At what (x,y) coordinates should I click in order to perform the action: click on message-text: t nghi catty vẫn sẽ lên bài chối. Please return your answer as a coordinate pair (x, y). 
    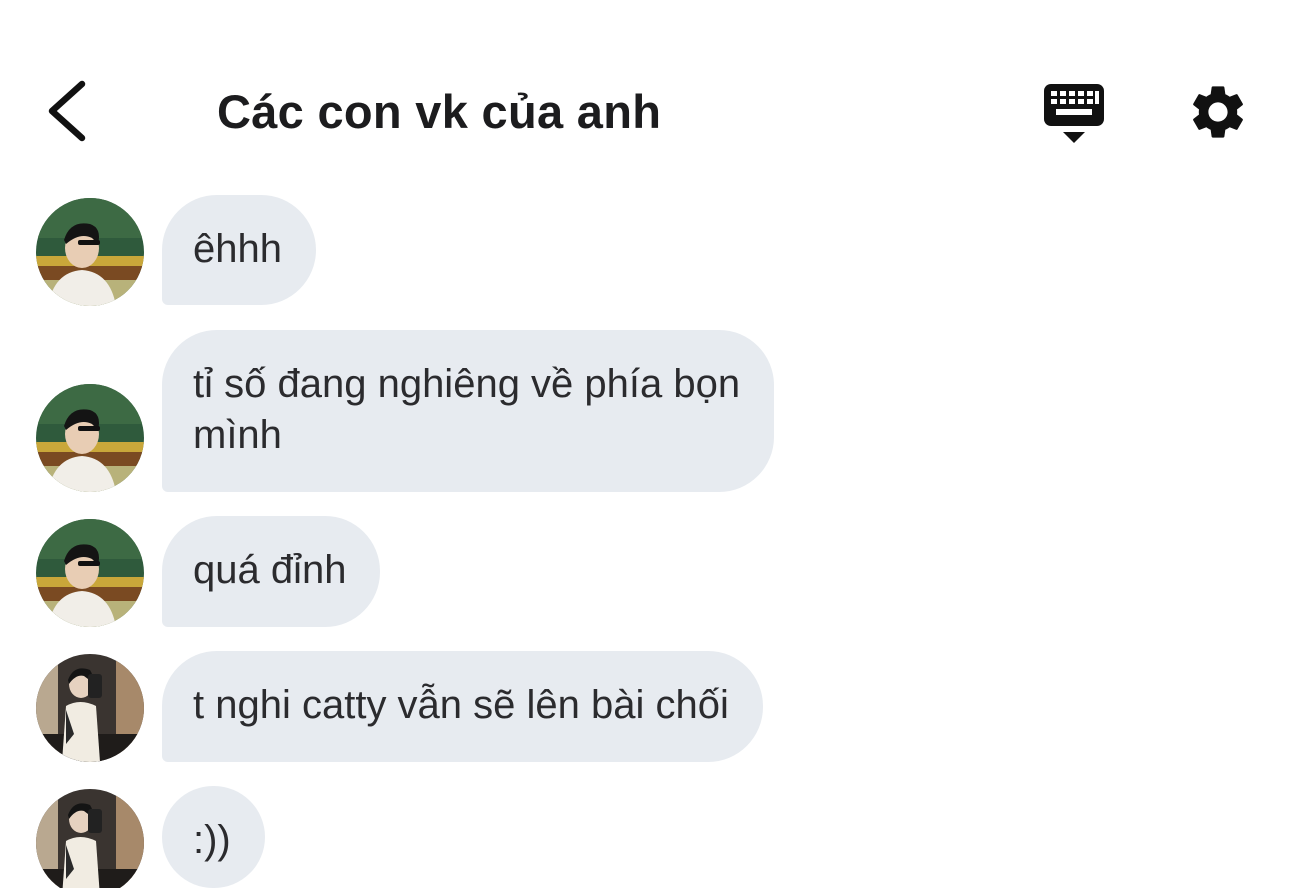
    Looking at the image, I should click on (461, 705).